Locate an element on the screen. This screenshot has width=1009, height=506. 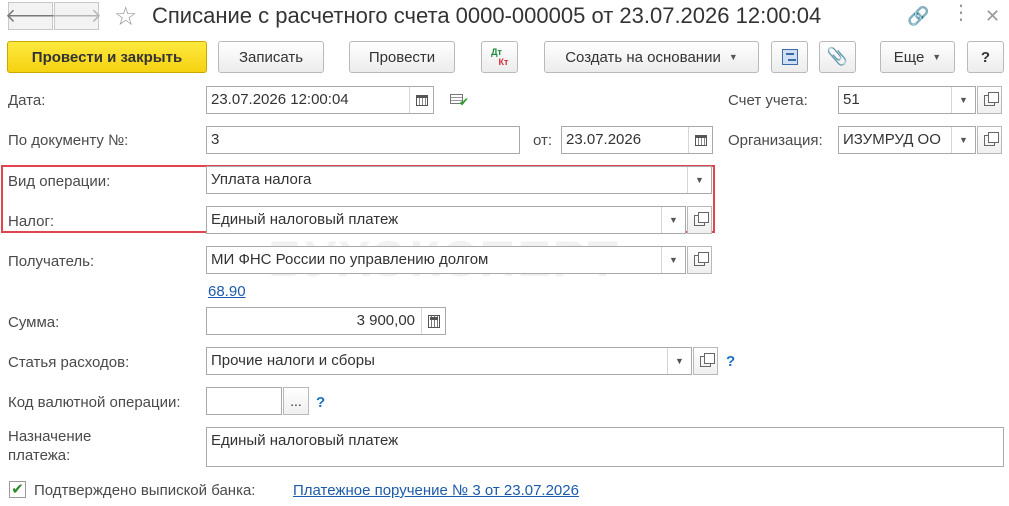
date-label: Дата: is located at coordinates (27, 100).